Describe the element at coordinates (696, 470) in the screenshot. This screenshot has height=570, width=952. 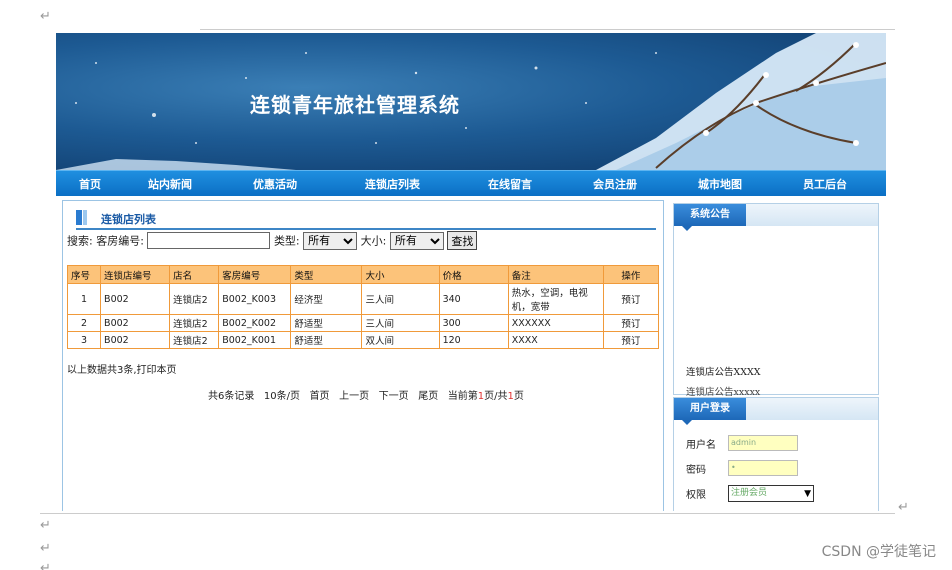
I see `password-label: 密码` at that location.